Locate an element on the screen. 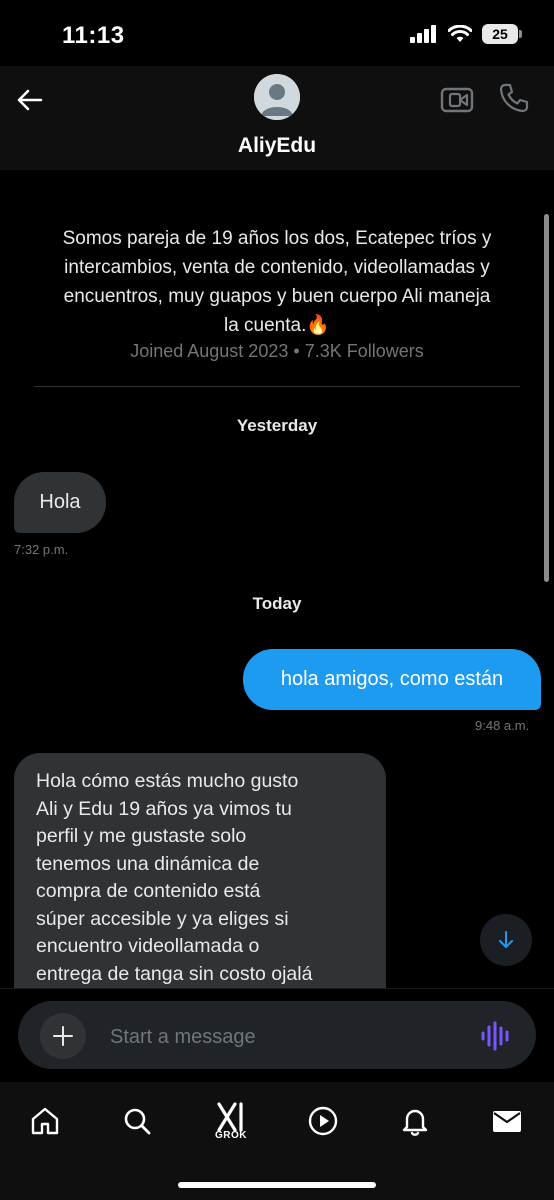 Image resolution: width=554 pixels, height=1200 pixels. message-line: compra de contenido está is located at coordinates (148, 891).